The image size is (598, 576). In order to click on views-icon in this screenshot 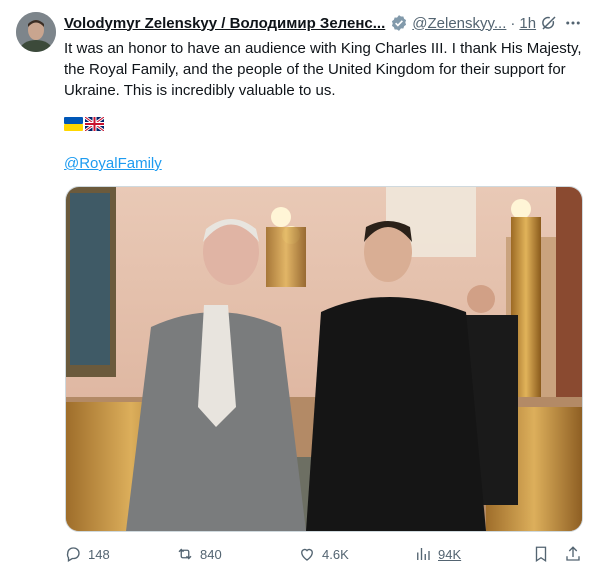, I will do `click(423, 554)`.